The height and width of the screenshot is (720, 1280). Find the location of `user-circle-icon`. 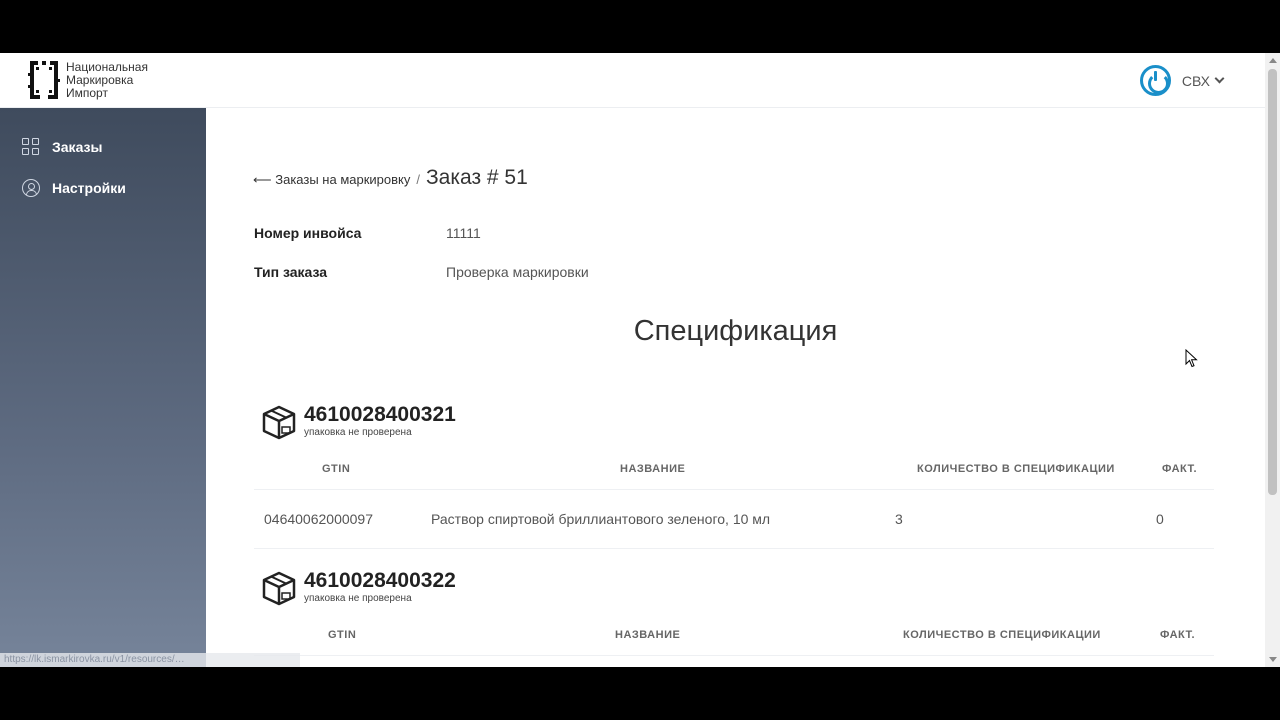

user-circle-icon is located at coordinates (31, 188).